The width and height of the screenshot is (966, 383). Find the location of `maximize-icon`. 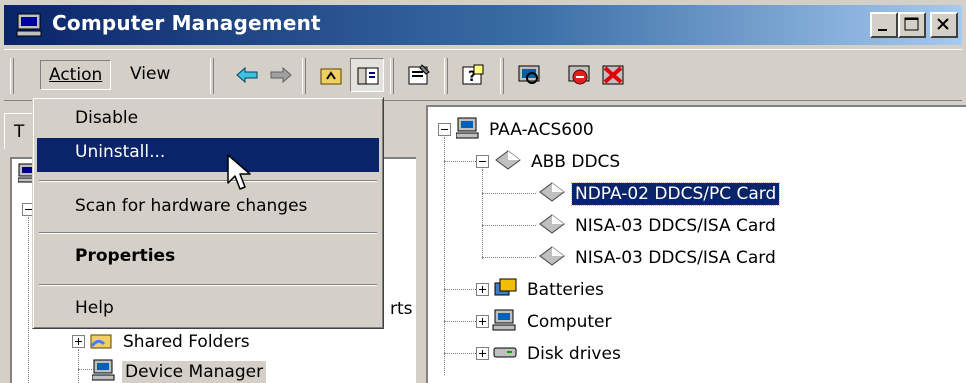

maximize-icon is located at coordinates (911, 24).